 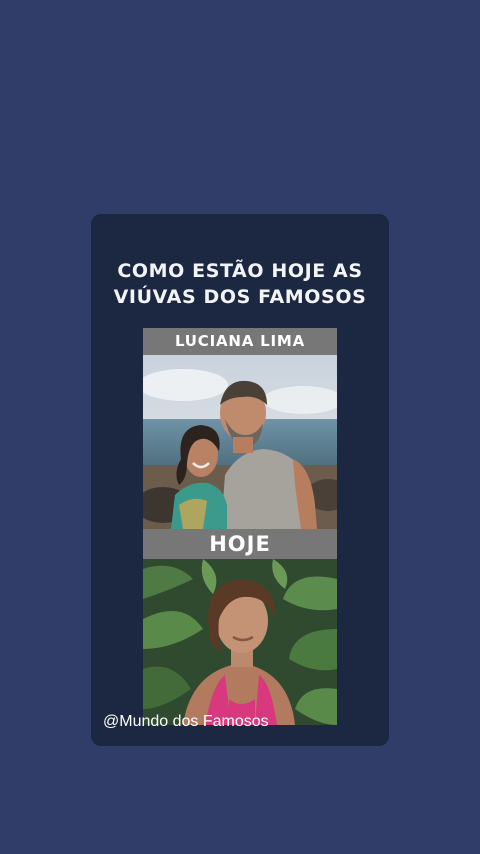 I want to click on portrait-today-photo, so click(x=240, y=642).